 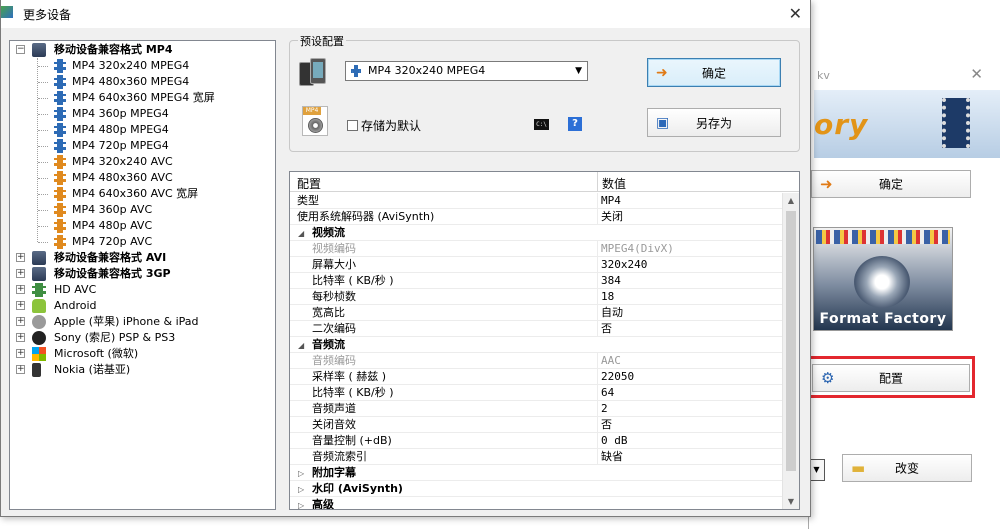 I want to click on tree-group-label: Sony (索尼) PSP & PS3, so click(x=115, y=337).